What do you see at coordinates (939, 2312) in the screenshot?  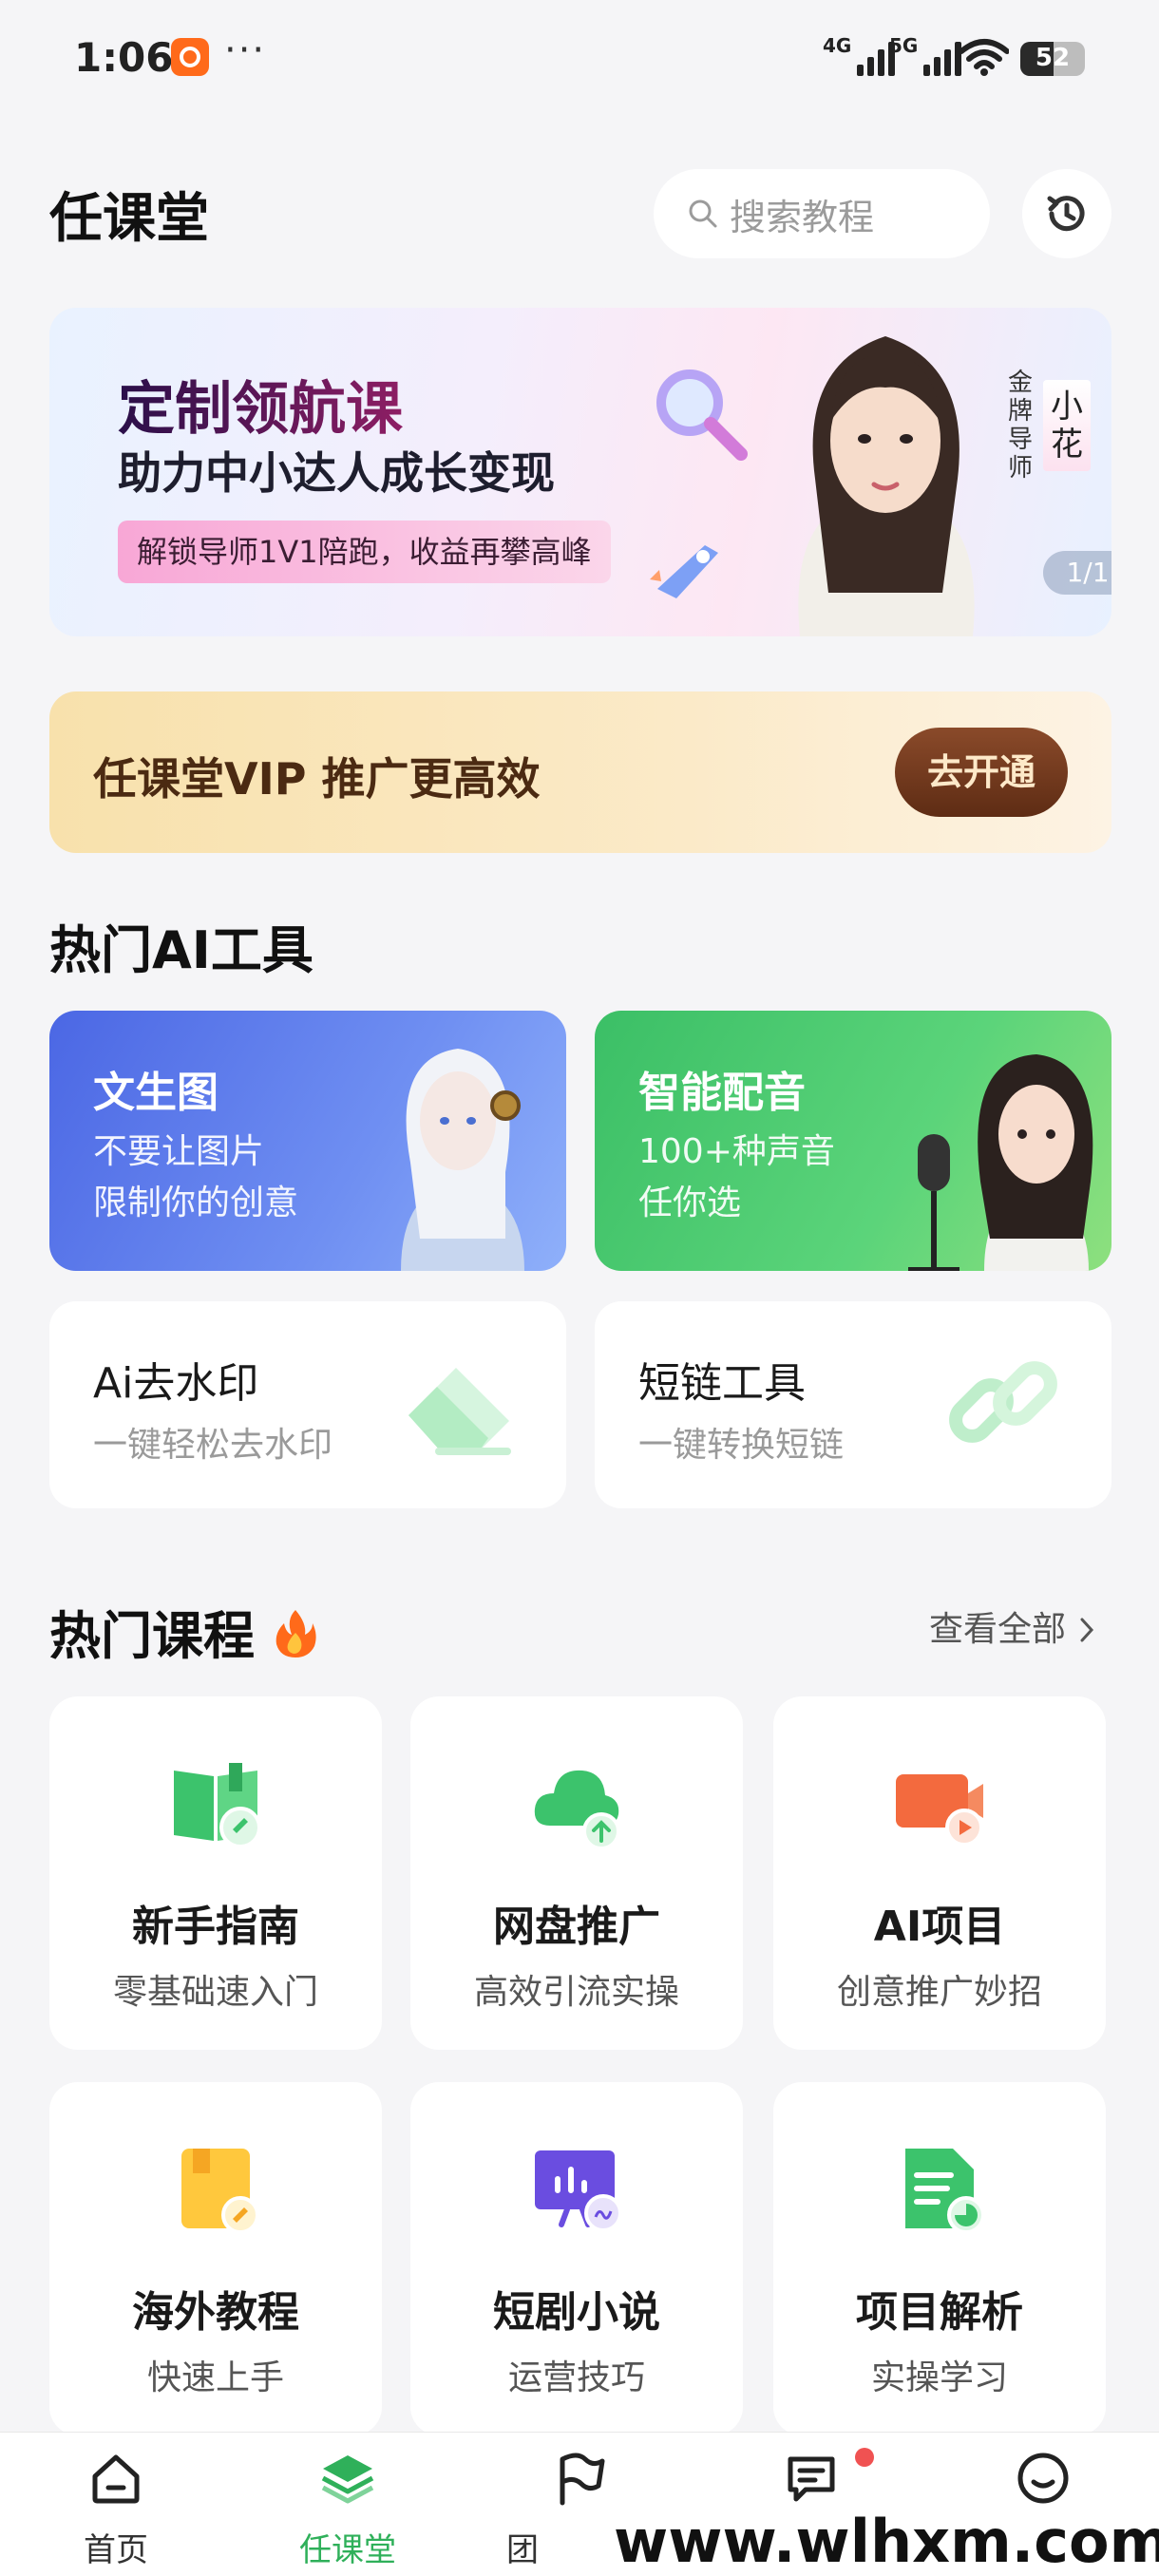 I see `course-title: 项目解析` at bounding box center [939, 2312].